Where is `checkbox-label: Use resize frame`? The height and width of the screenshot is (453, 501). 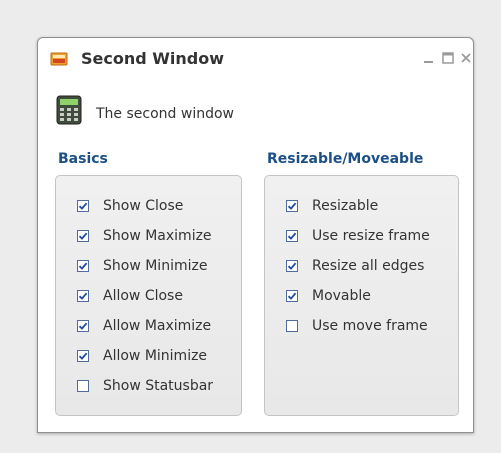 checkbox-label: Use resize frame is located at coordinates (371, 236).